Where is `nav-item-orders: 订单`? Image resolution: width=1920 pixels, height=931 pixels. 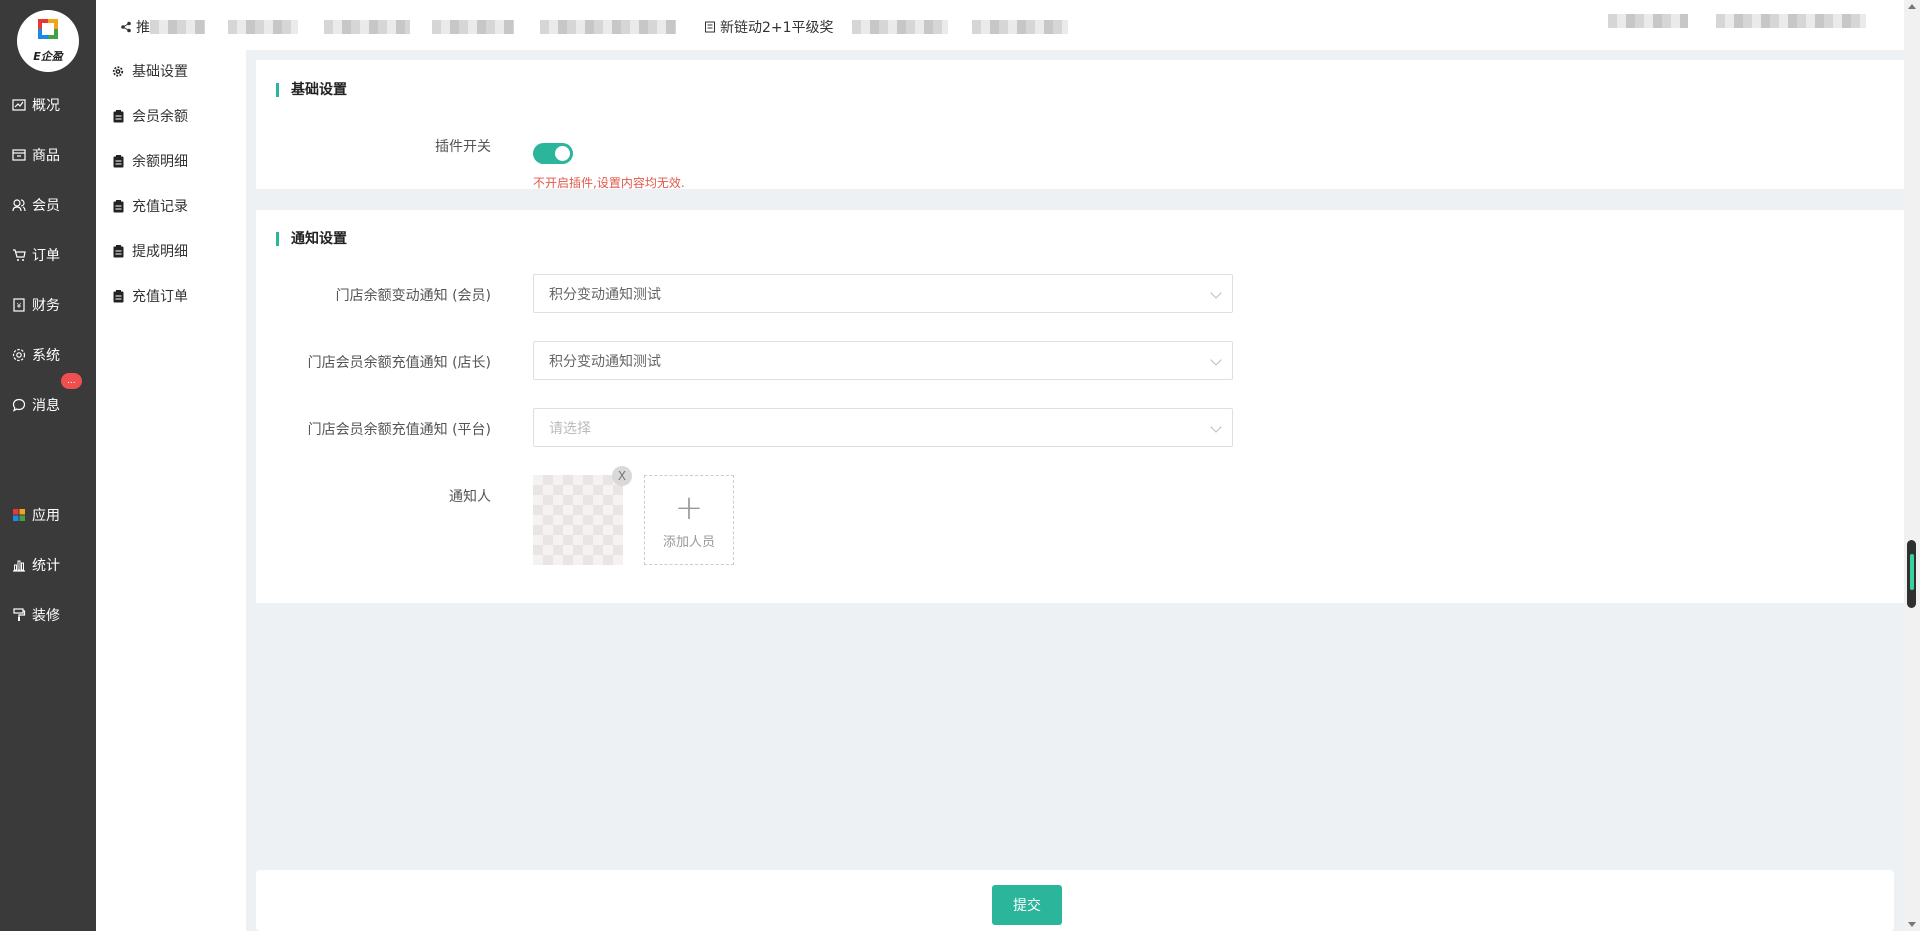 nav-item-orders: 订单 is located at coordinates (48, 255).